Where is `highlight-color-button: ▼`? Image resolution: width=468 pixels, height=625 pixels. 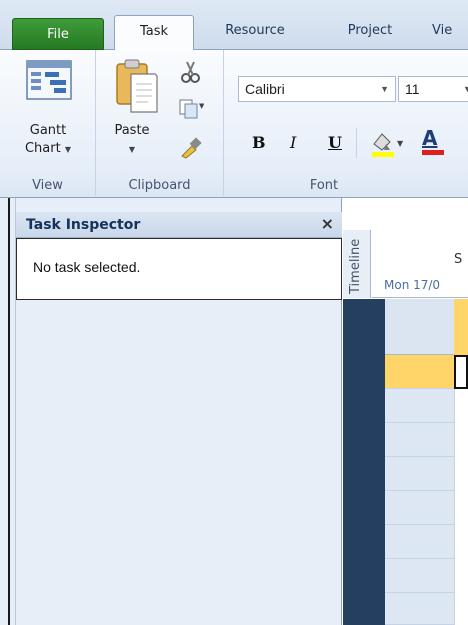 highlight-color-button: ▼ is located at coordinates (388, 144).